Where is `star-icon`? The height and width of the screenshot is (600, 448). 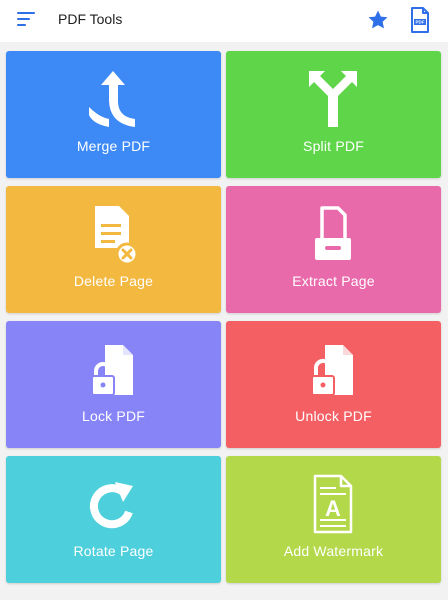 star-icon is located at coordinates (378, 20).